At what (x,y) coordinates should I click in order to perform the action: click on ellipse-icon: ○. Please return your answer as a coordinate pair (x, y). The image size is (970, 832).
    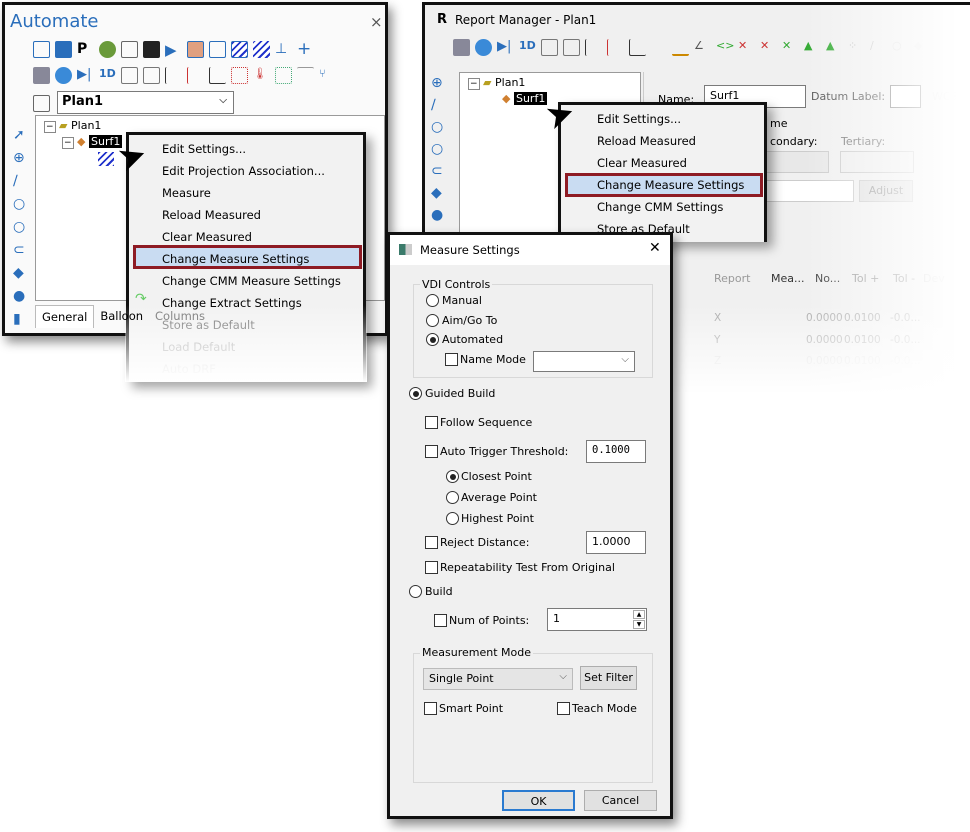
    Looking at the image, I should click on (440, 149).